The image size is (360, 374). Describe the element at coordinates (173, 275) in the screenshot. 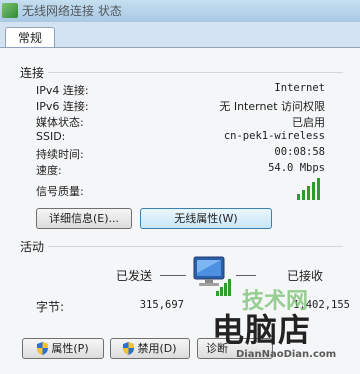

I see `sent-line` at that location.